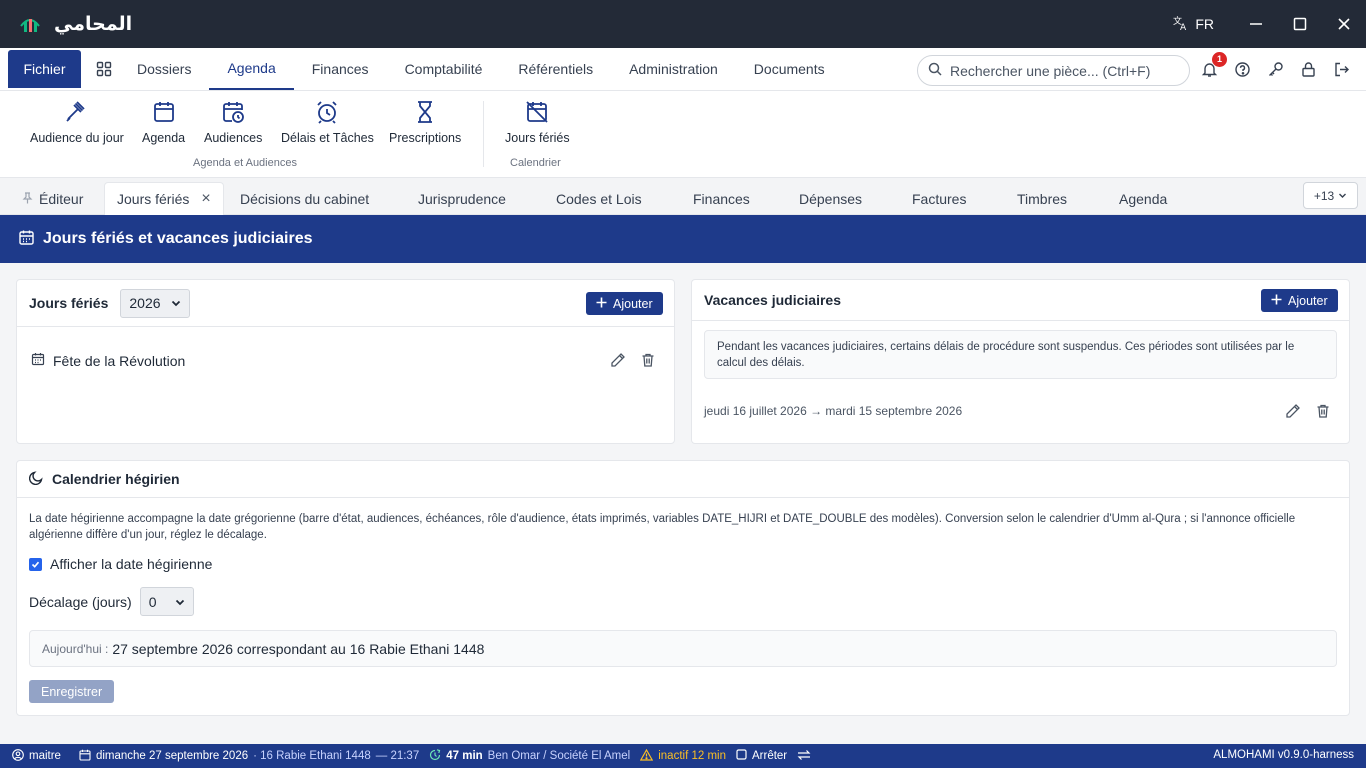  I want to click on timer-client: Ben Omar / Société El Amel, so click(559, 756).